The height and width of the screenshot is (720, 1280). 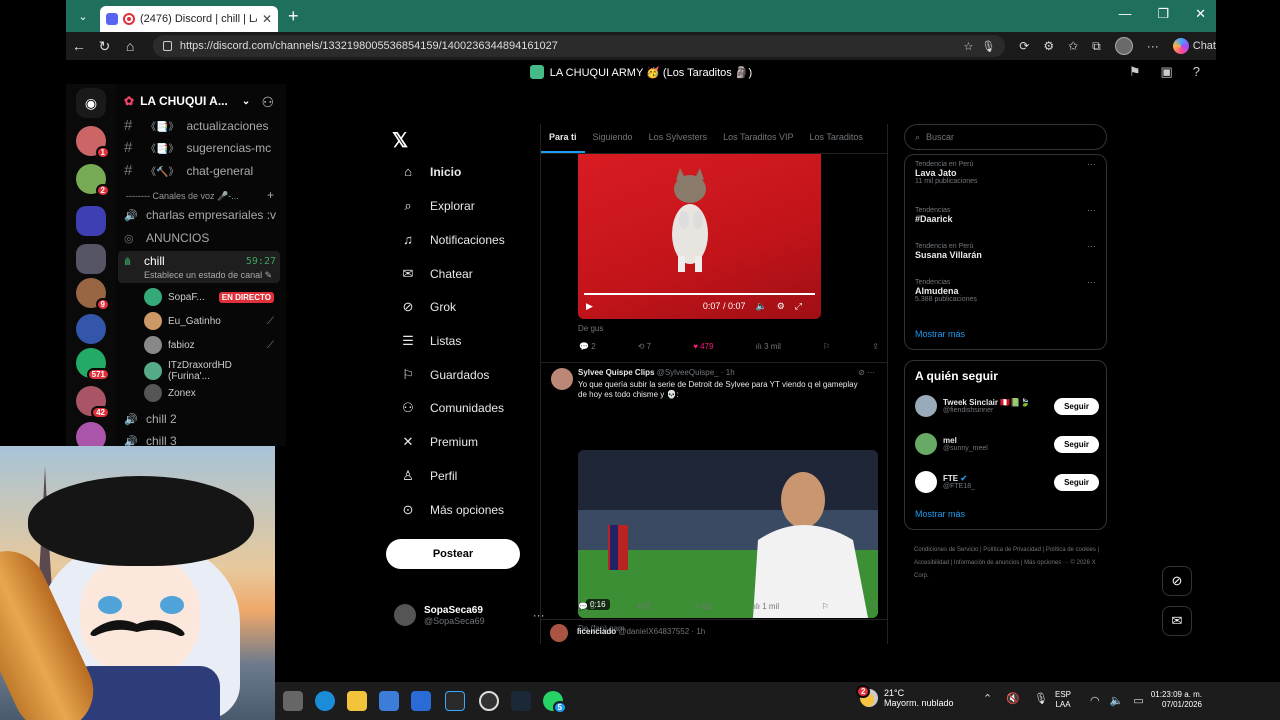 What do you see at coordinates (437, 206) in the screenshot?
I see `nav-explorar: ⌕ Explorar` at bounding box center [437, 206].